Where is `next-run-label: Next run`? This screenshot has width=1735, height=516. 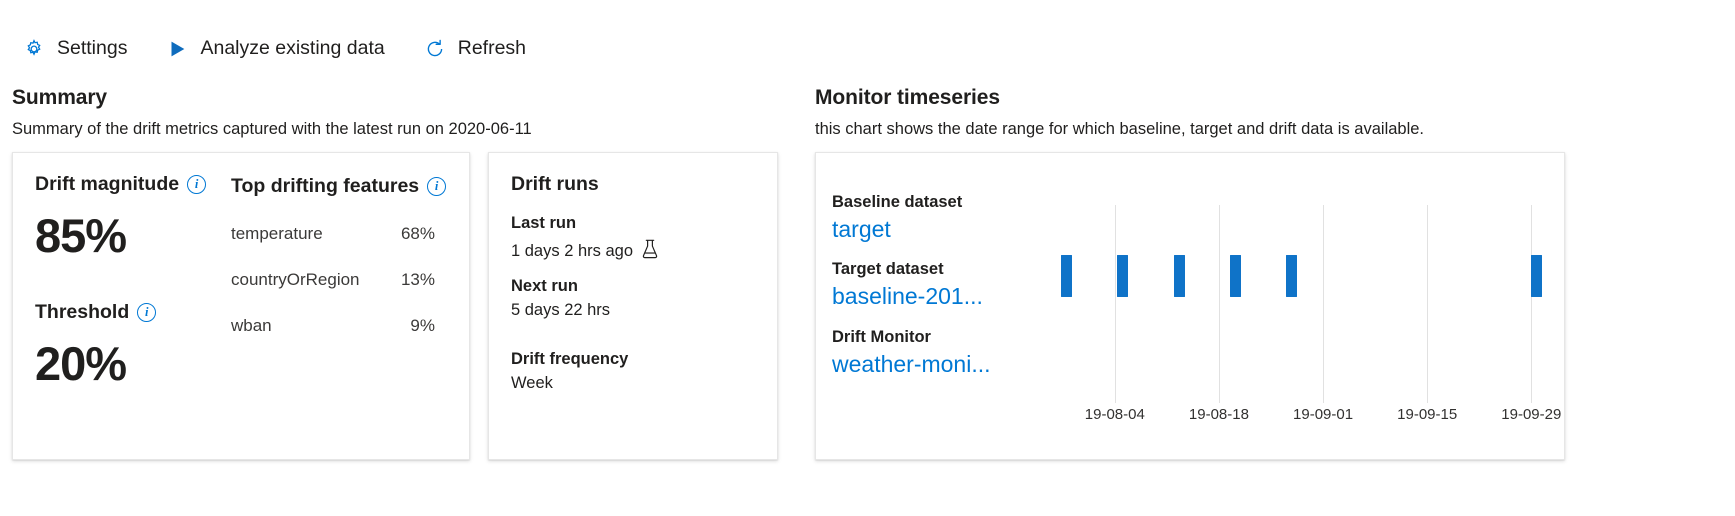
next-run-label: Next run is located at coordinates (544, 286).